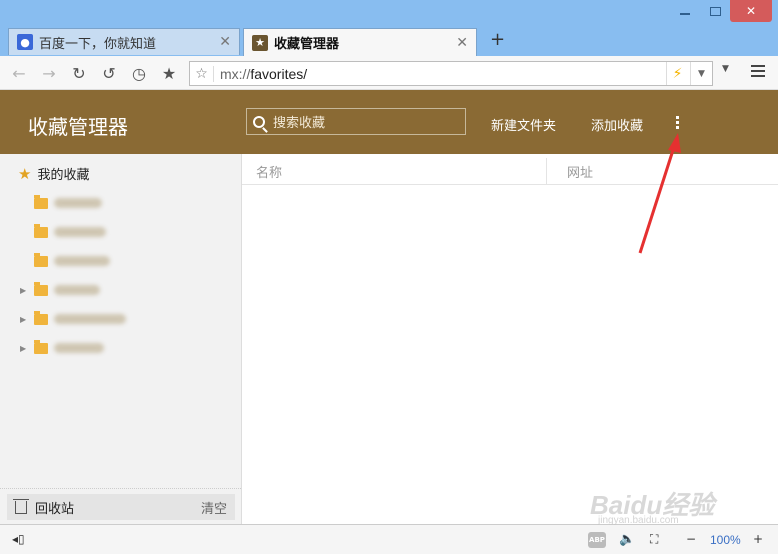 This screenshot has height=554, width=778. Describe the element at coordinates (627, 539) in the screenshot. I see `speaker-icon: 🔈` at that location.